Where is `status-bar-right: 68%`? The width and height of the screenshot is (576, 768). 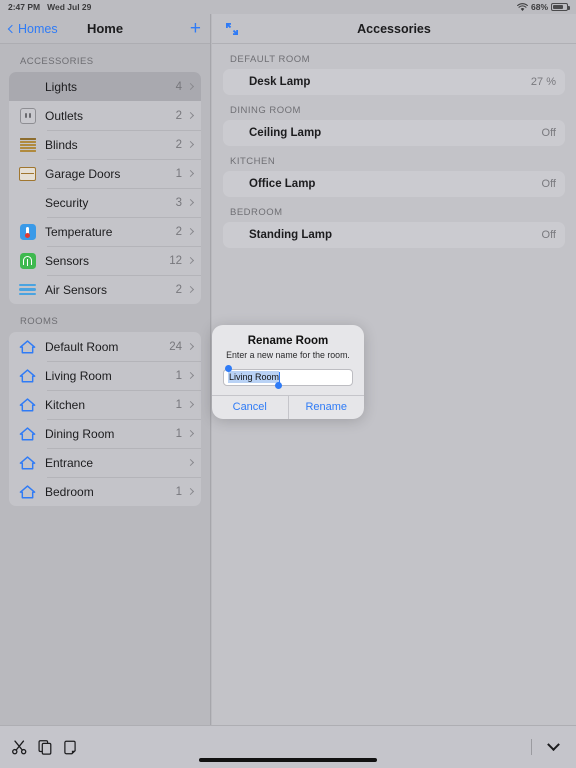
status-bar-right: 68% is located at coordinates (543, 7).